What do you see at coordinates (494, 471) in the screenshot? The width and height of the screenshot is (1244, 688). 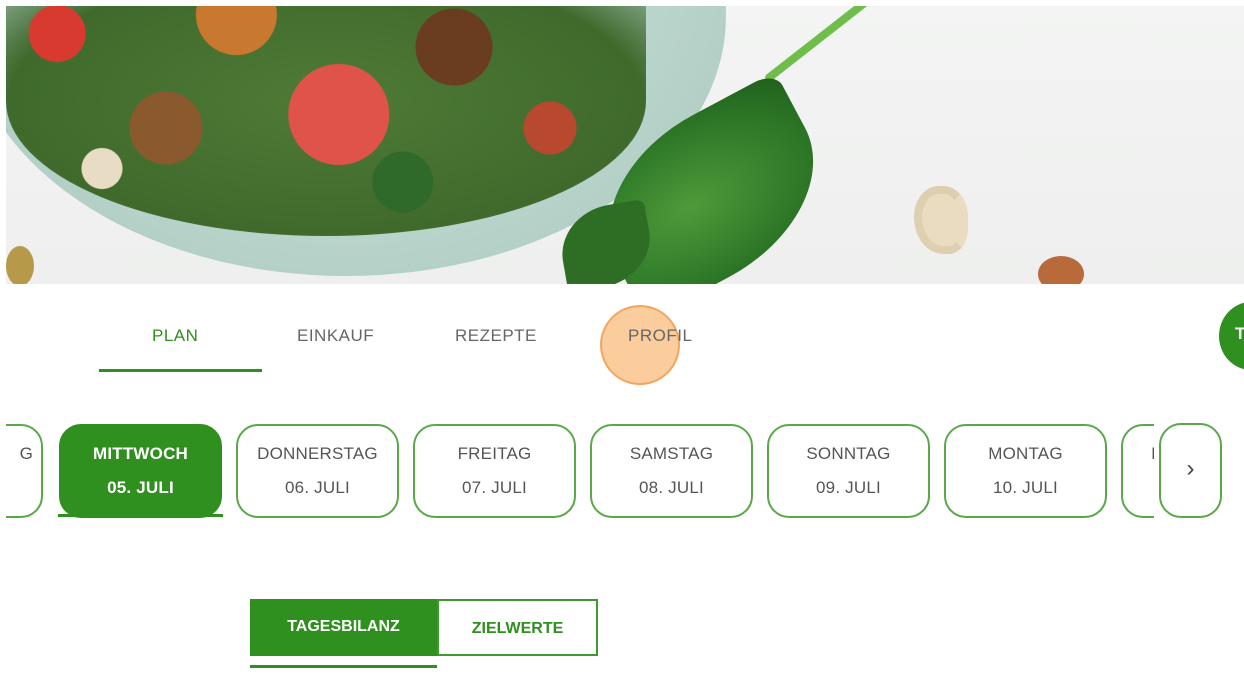 I see `day-card-freitag: FREITAG 07. JULI` at bounding box center [494, 471].